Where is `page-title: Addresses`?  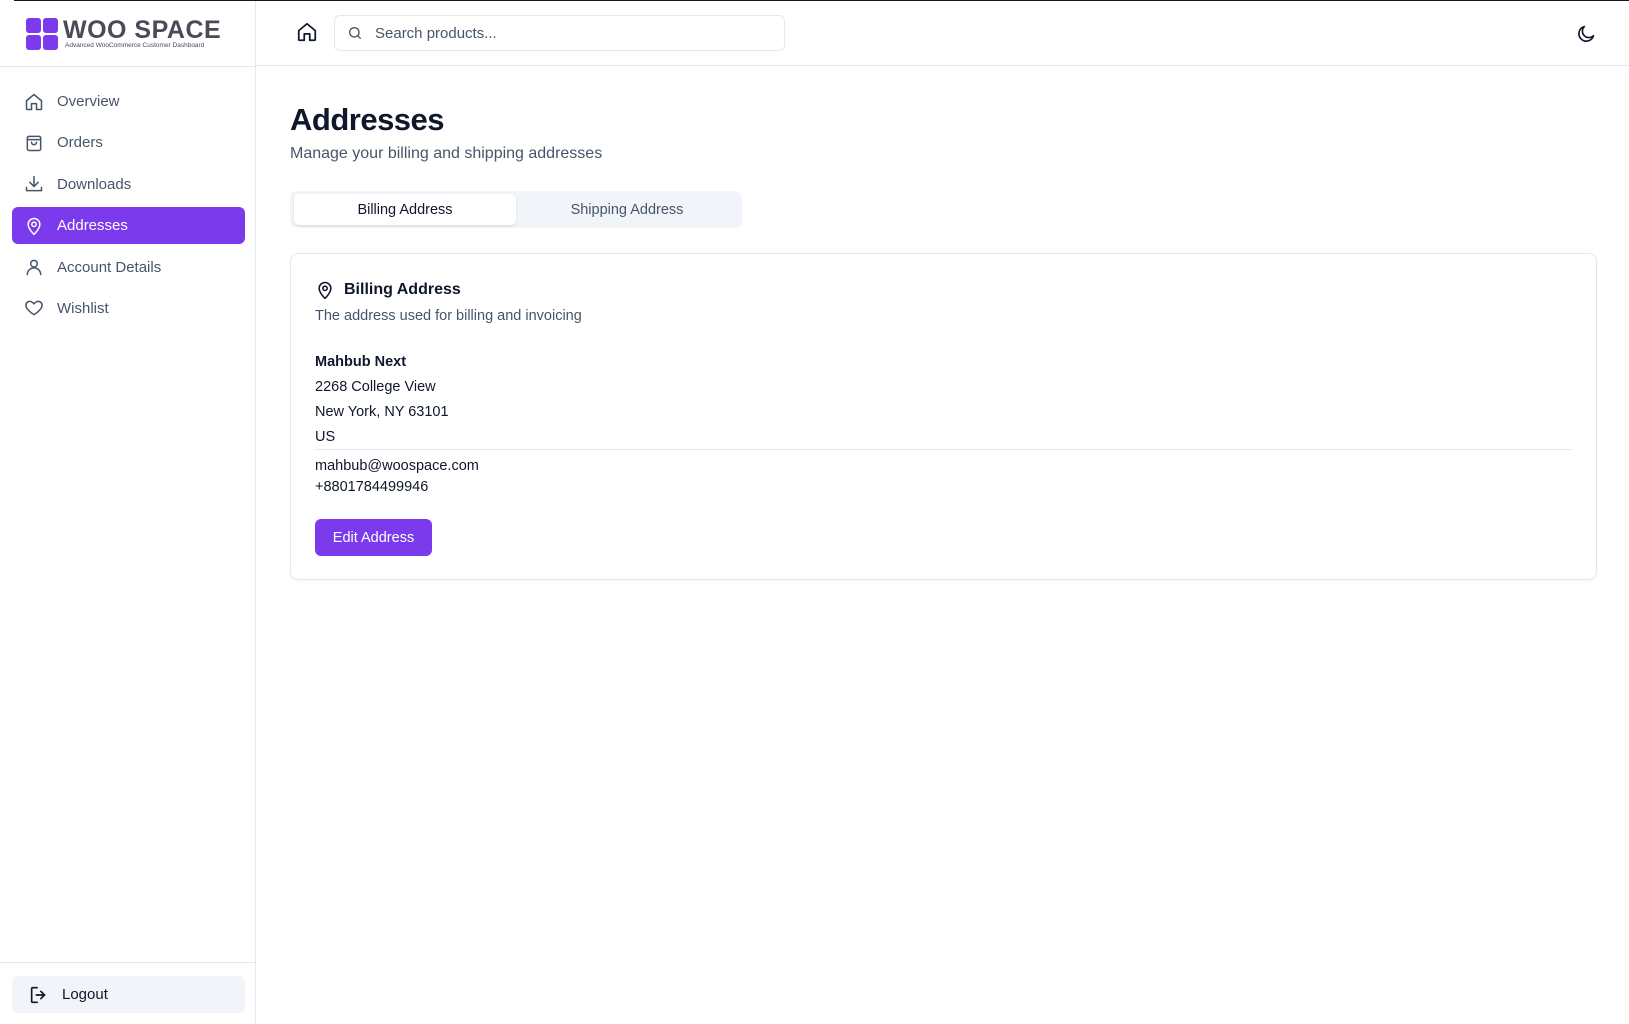 page-title: Addresses is located at coordinates (367, 119).